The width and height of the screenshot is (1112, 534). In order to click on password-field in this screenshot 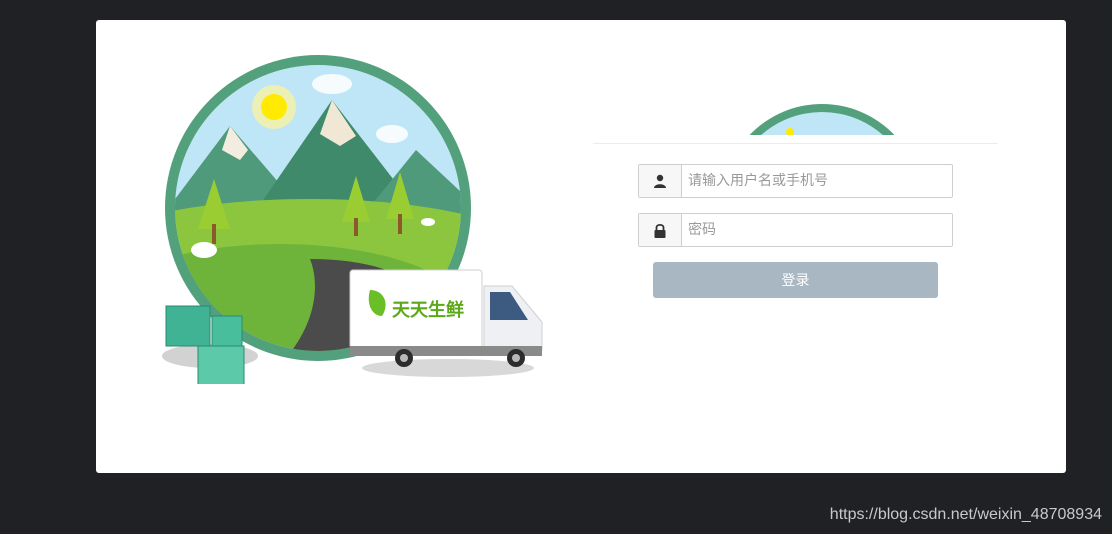, I will do `click(795, 230)`.